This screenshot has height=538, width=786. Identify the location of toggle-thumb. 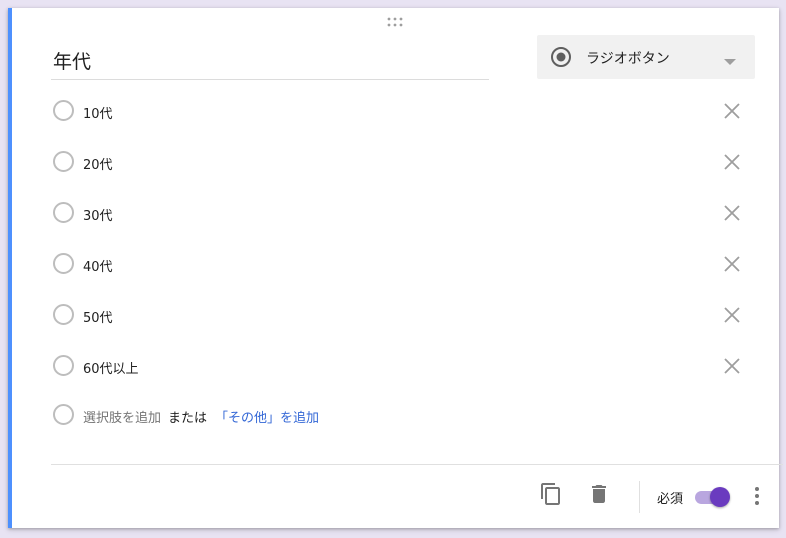
(720, 497).